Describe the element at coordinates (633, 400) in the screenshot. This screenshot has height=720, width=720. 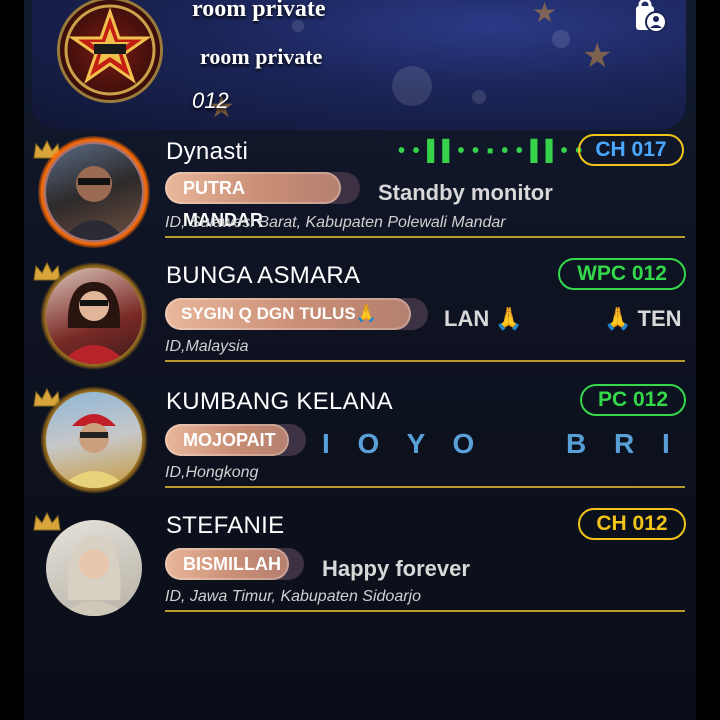
I see `channel-badge: PC 012` at that location.